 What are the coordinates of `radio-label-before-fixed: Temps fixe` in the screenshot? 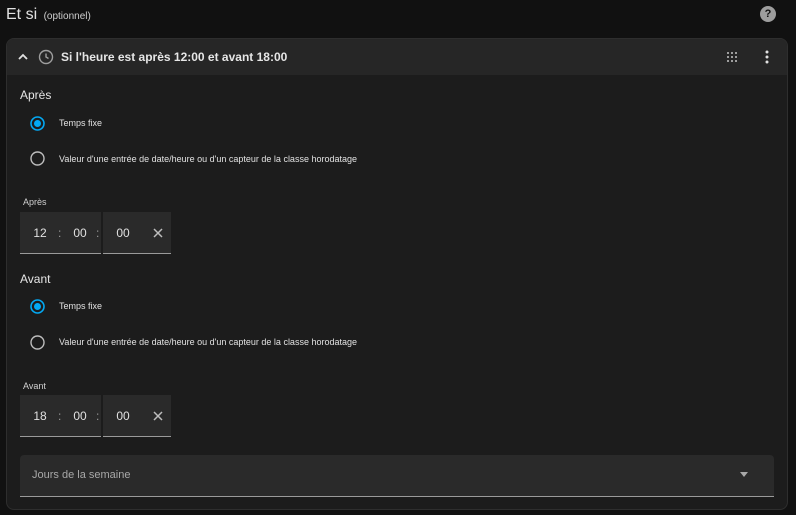 It's located at (81, 306).